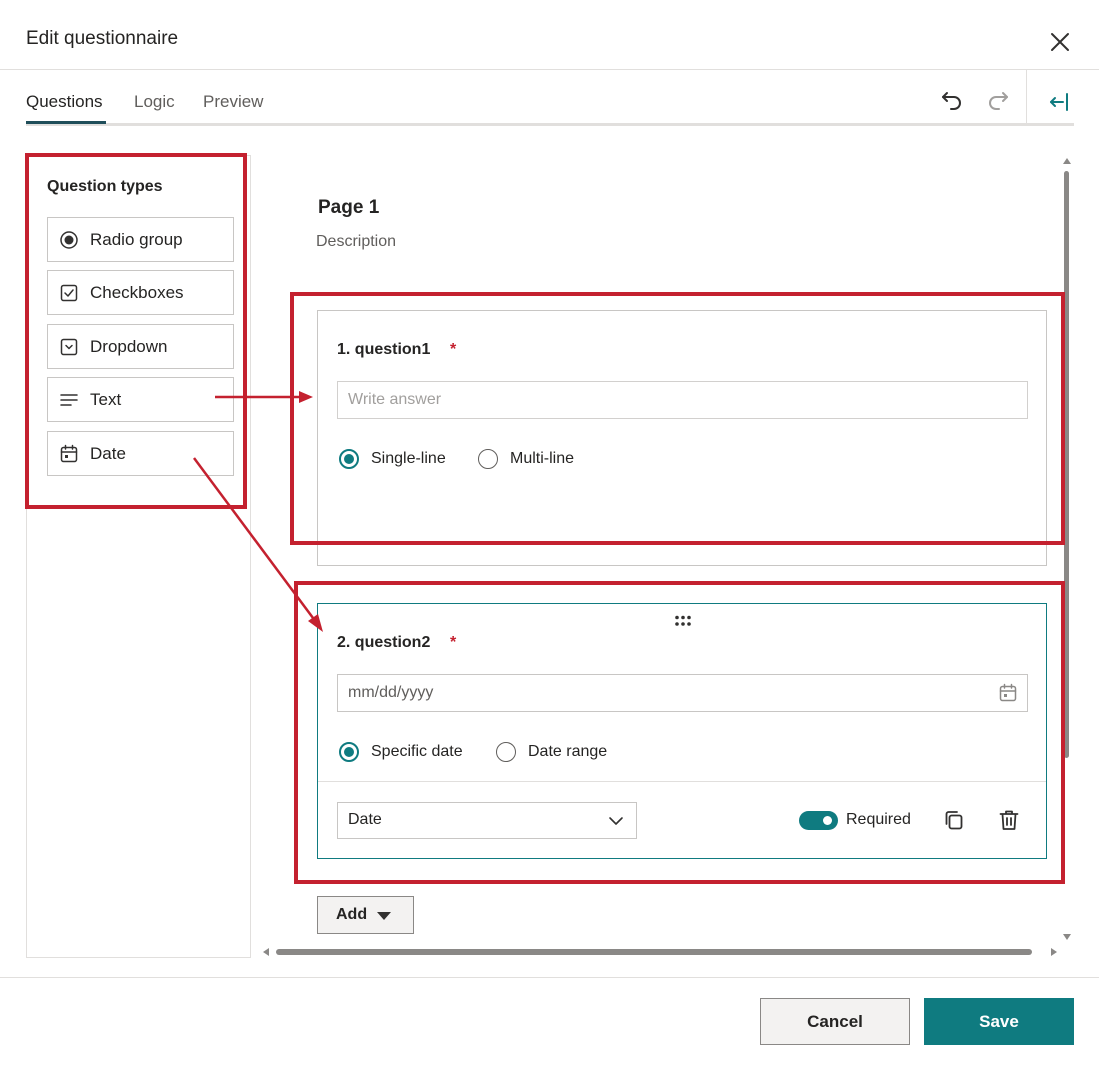  Describe the element at coordinates (542, 458) in the screenshot. I see `radio-label: Multi-line` at that location.